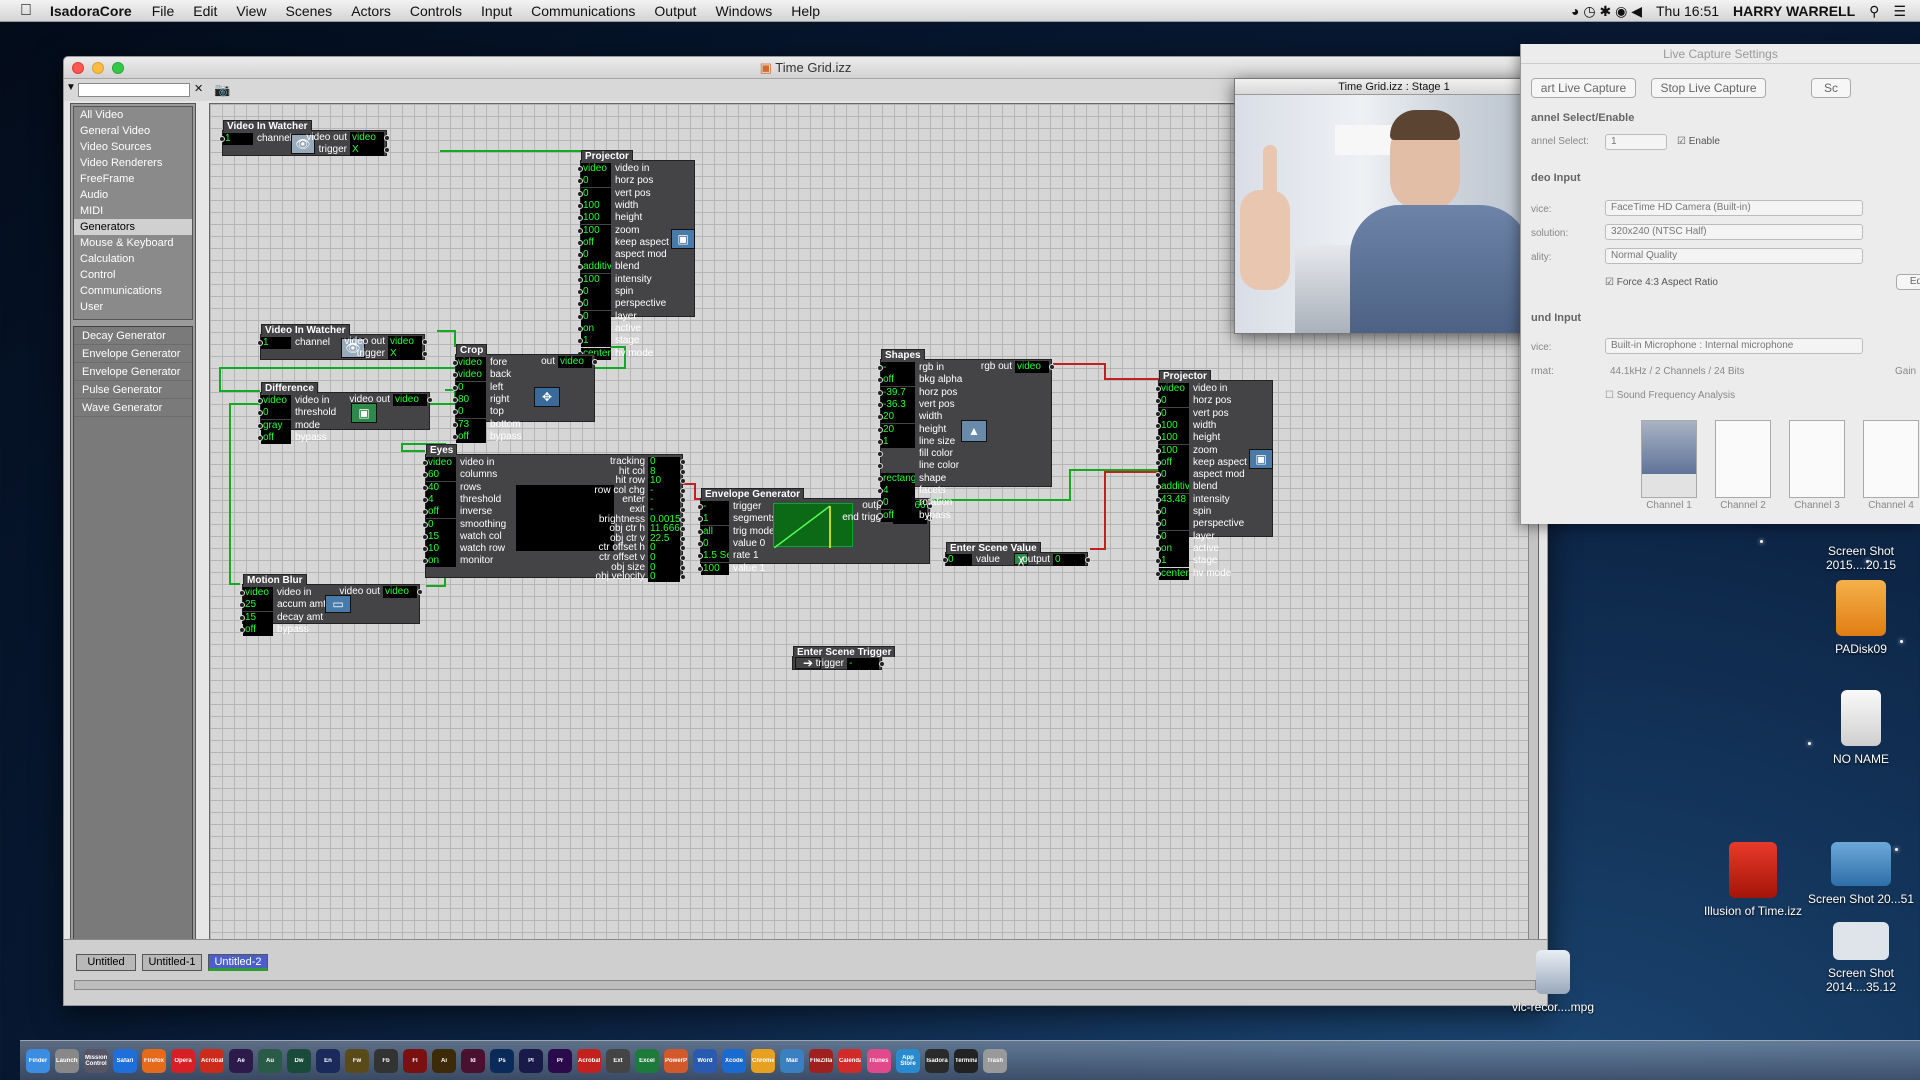 This screenshot has width=1920, height=1080. Describe the element at coordinates (133, 163) in the screenshot. I see `category-item: Video Renderers` at that location.